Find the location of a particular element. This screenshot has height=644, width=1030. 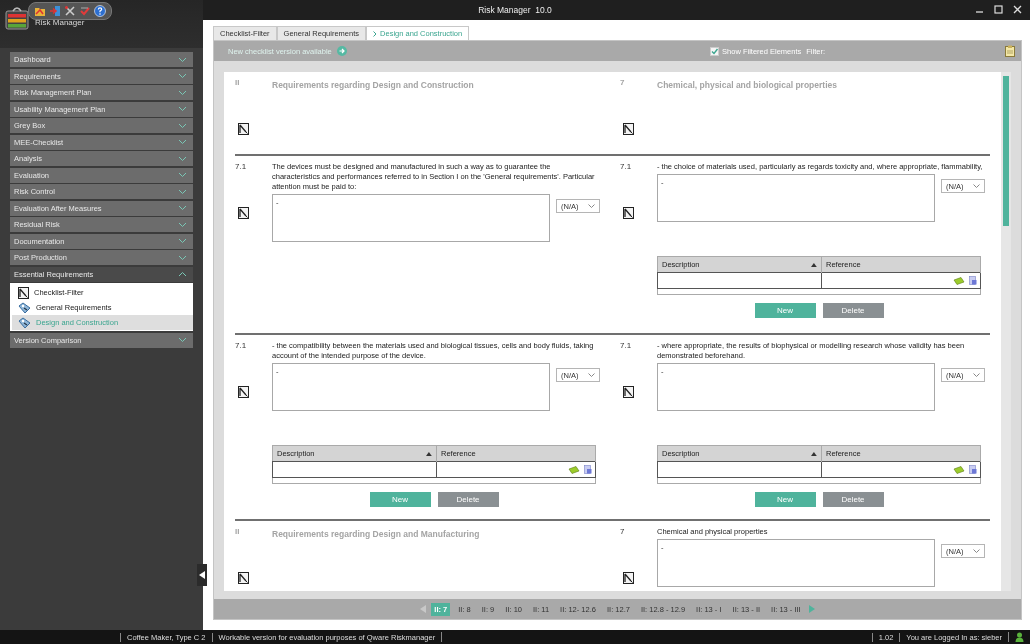

section-heading: Requirements regarding Design and Manufacturing is located at coordinates (376, 533).